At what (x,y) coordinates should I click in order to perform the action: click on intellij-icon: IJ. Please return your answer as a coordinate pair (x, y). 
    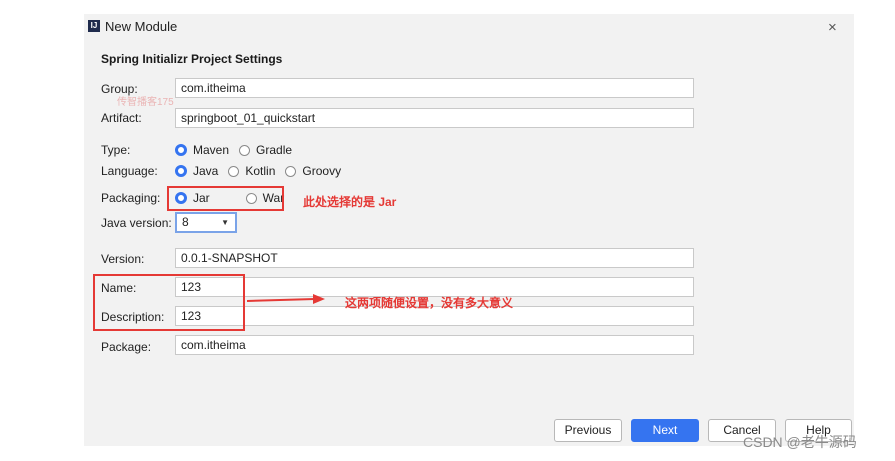
    Looking at the image, I should click on (94, 26).